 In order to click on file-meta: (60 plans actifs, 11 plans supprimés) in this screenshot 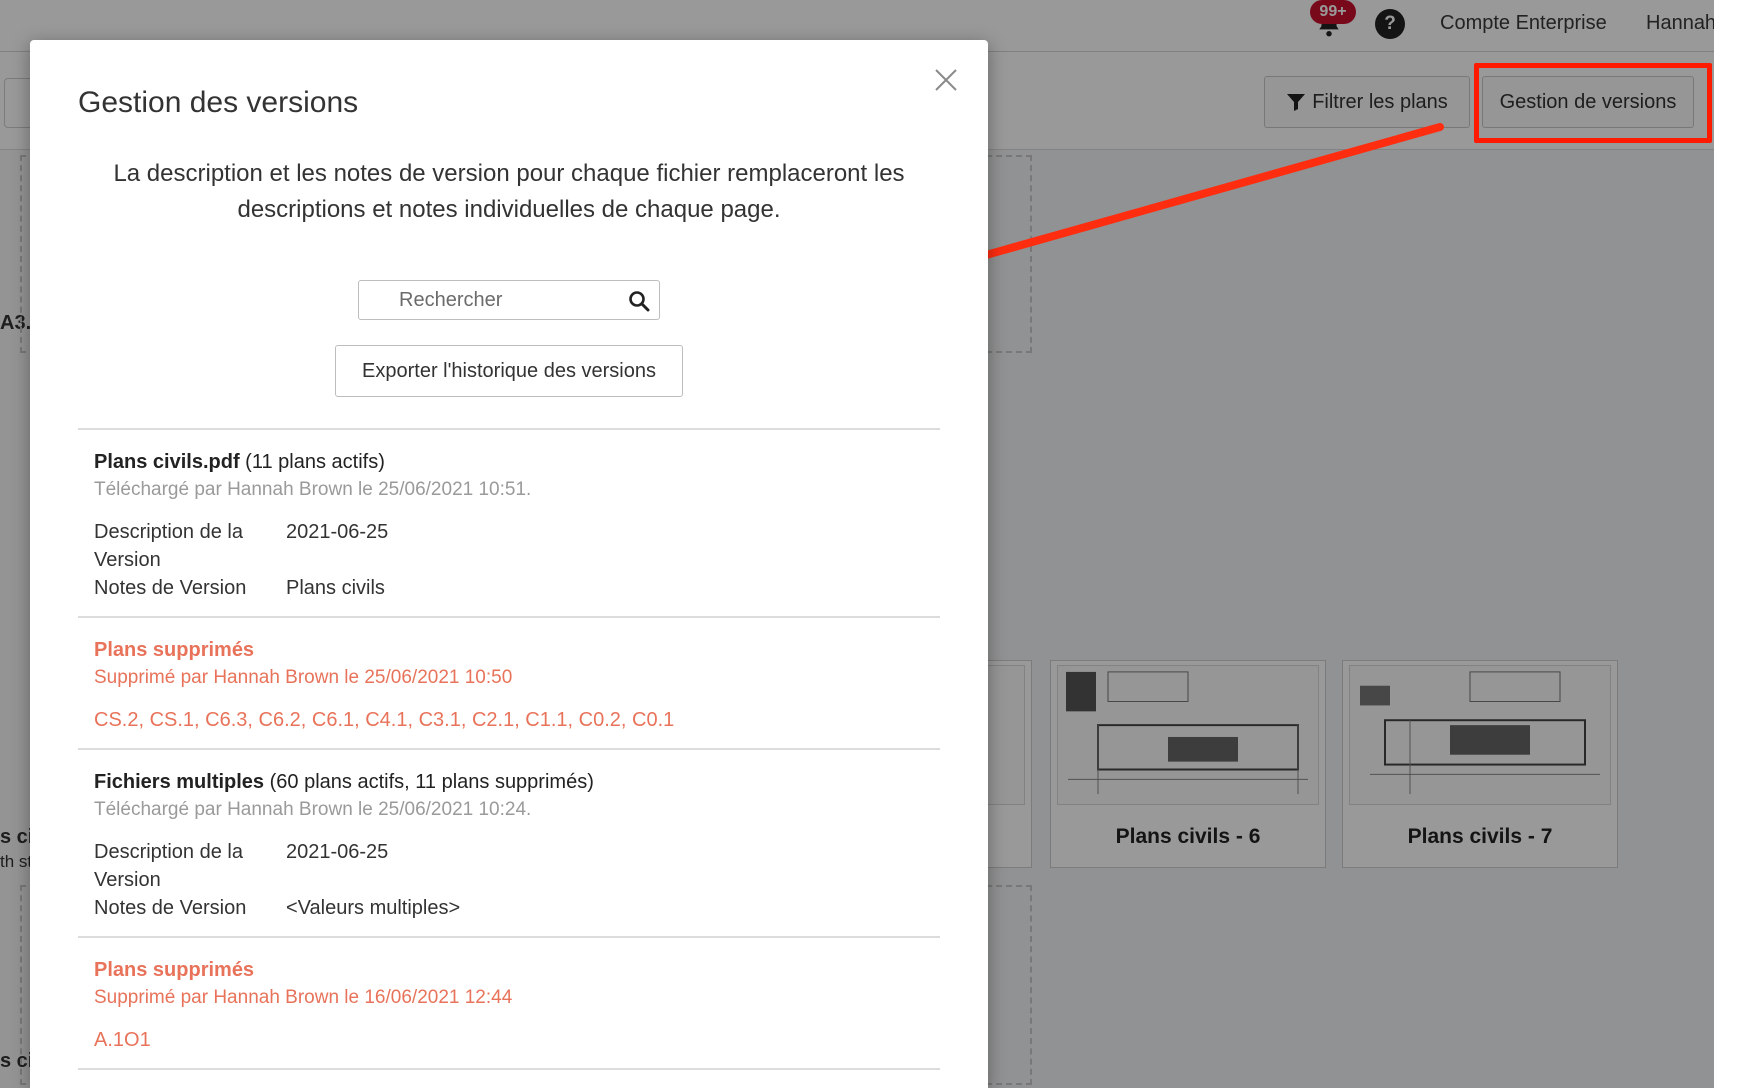, I will do `click(431, 782)`.